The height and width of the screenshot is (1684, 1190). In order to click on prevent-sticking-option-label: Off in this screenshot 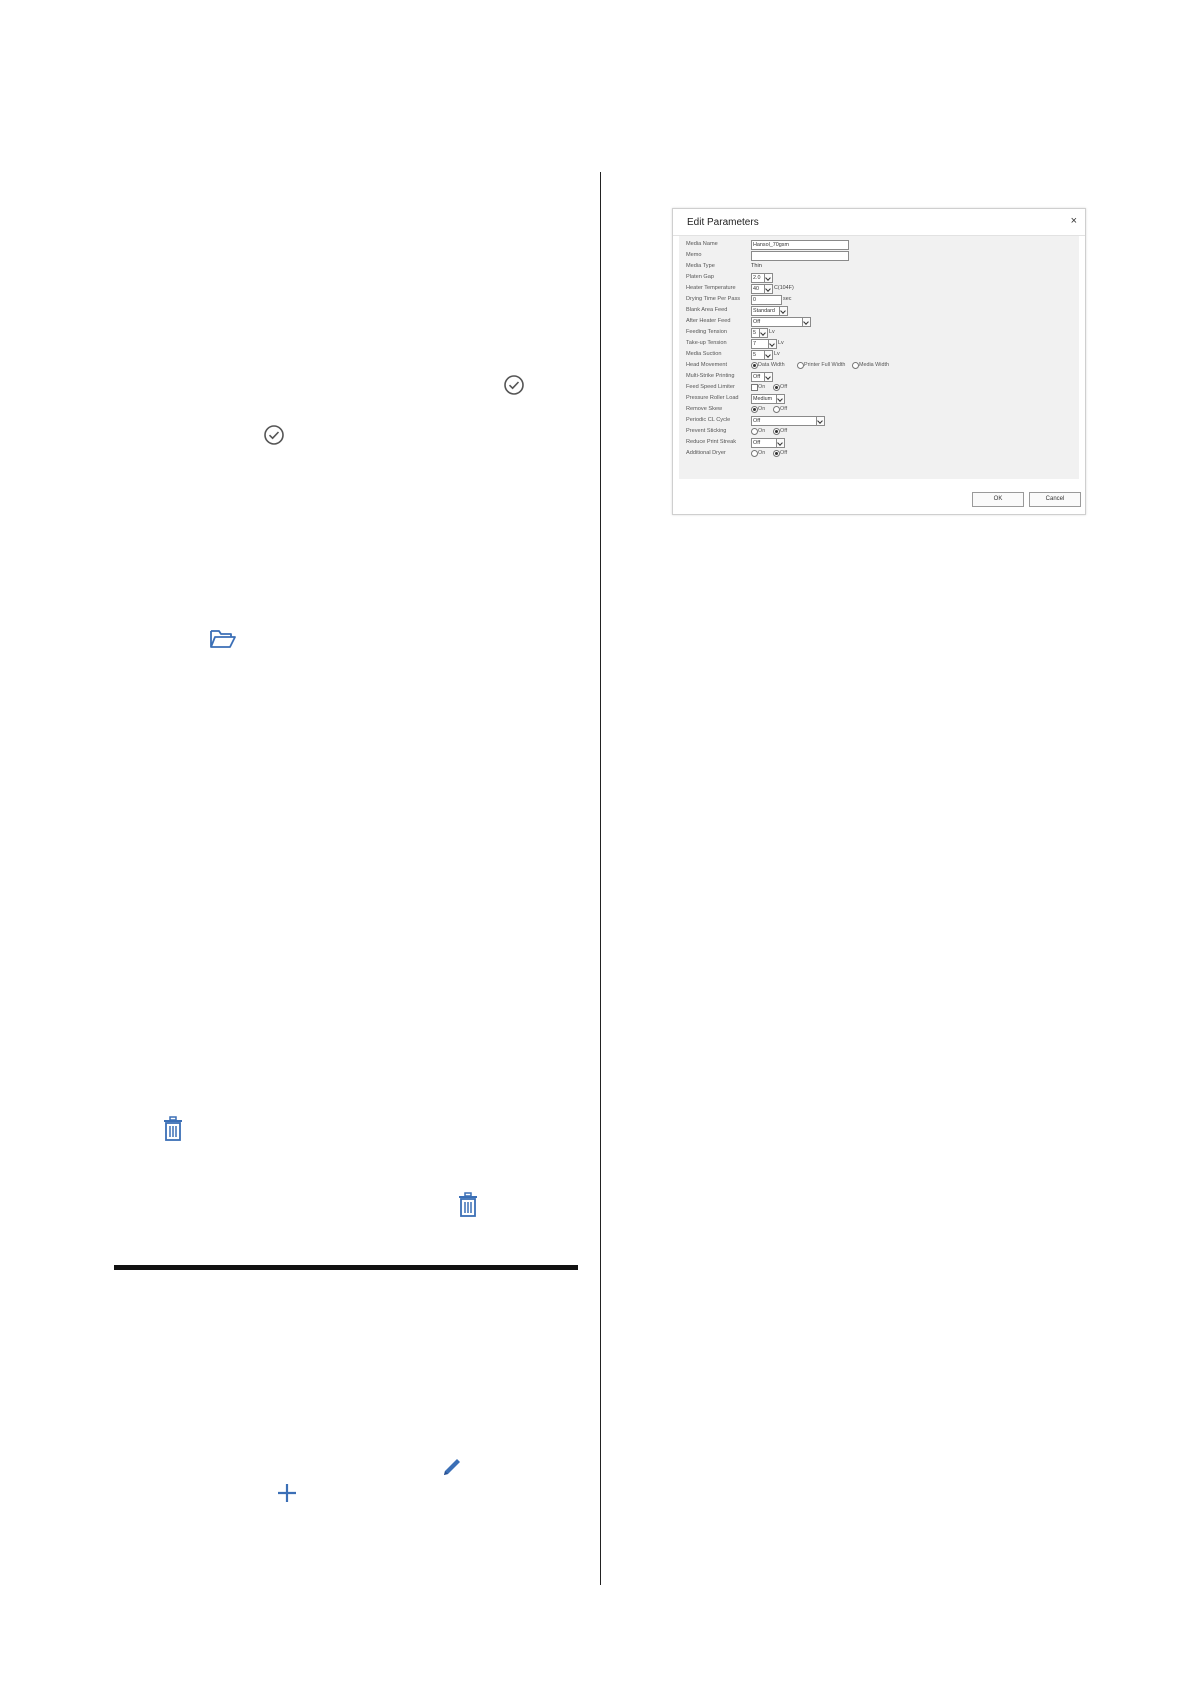, I will do `click(784, 431)`.